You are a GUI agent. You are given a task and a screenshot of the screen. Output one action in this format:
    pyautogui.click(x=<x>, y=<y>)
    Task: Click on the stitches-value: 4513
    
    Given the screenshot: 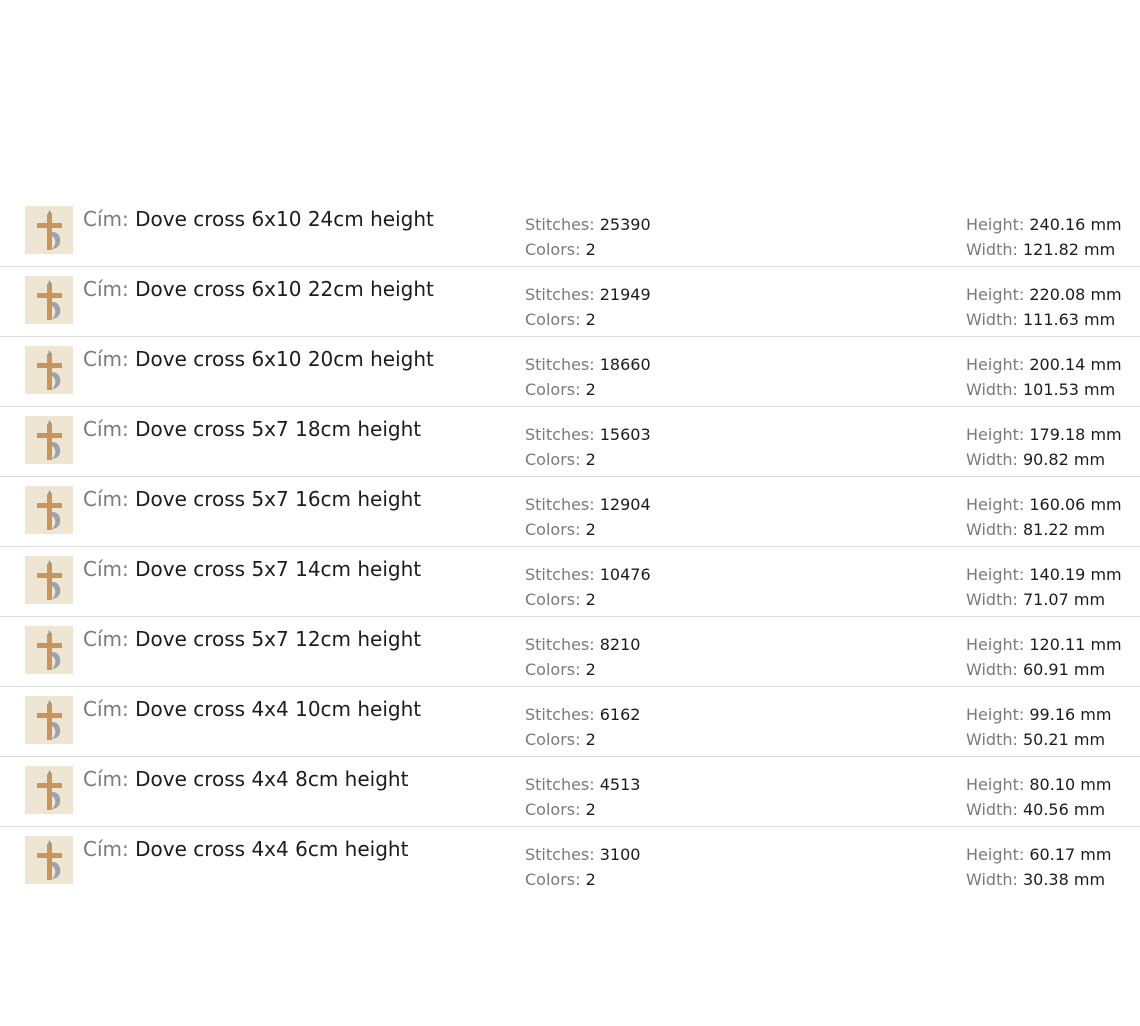 What is the action you would take?
    pyautogui.click(x=620, y=784)
    